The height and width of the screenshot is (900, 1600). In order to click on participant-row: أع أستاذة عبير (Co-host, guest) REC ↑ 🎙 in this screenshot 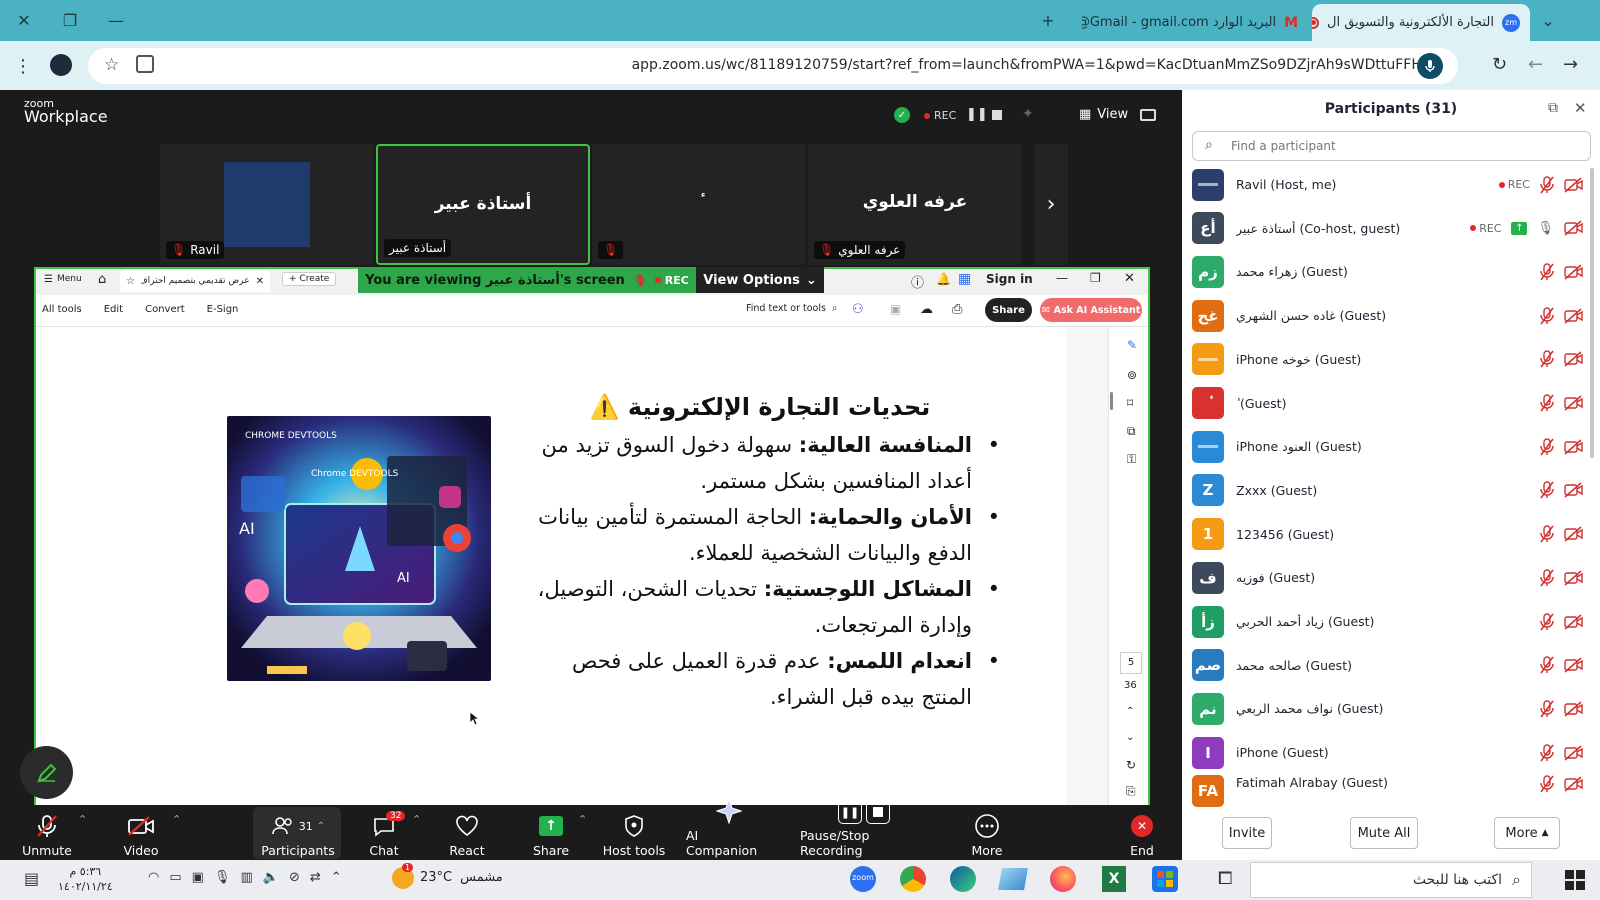, I will do `click(1392, 228)`.